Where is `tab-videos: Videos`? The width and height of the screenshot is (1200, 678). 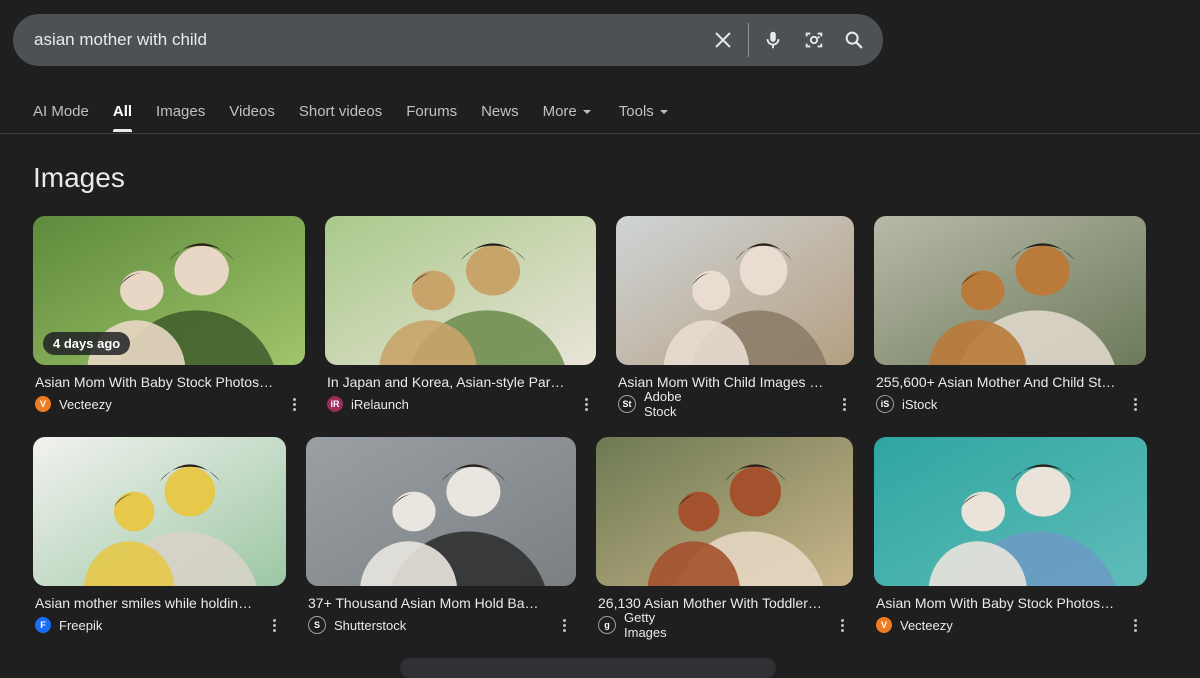 tab-videos: Videos is located at coordinates (252, 113).